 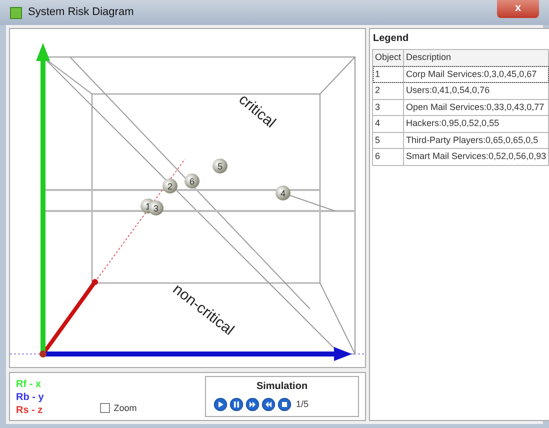 I want to click on table-cell: Users:0,41,0,54,0,76, so click(x=476, y=90).